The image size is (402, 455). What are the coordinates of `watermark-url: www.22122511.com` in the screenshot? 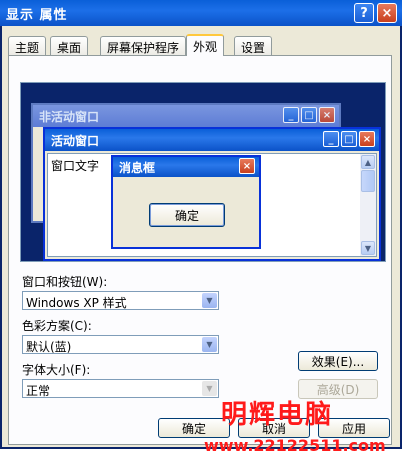 It's located at (295, 445).